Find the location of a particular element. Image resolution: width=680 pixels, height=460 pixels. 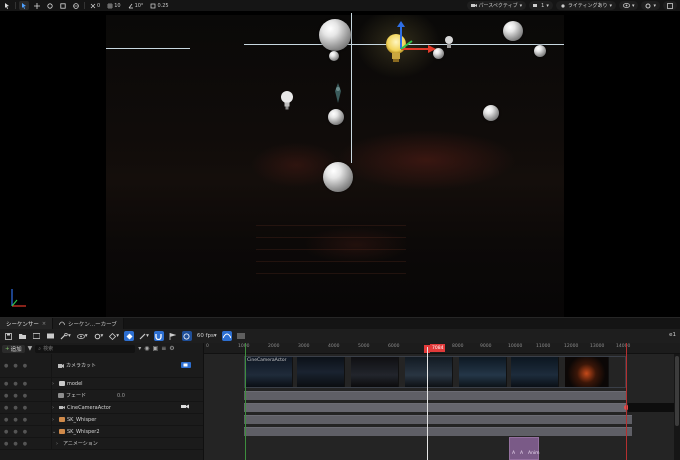

scrollbar-thumb is located at coordinates (677, 391).